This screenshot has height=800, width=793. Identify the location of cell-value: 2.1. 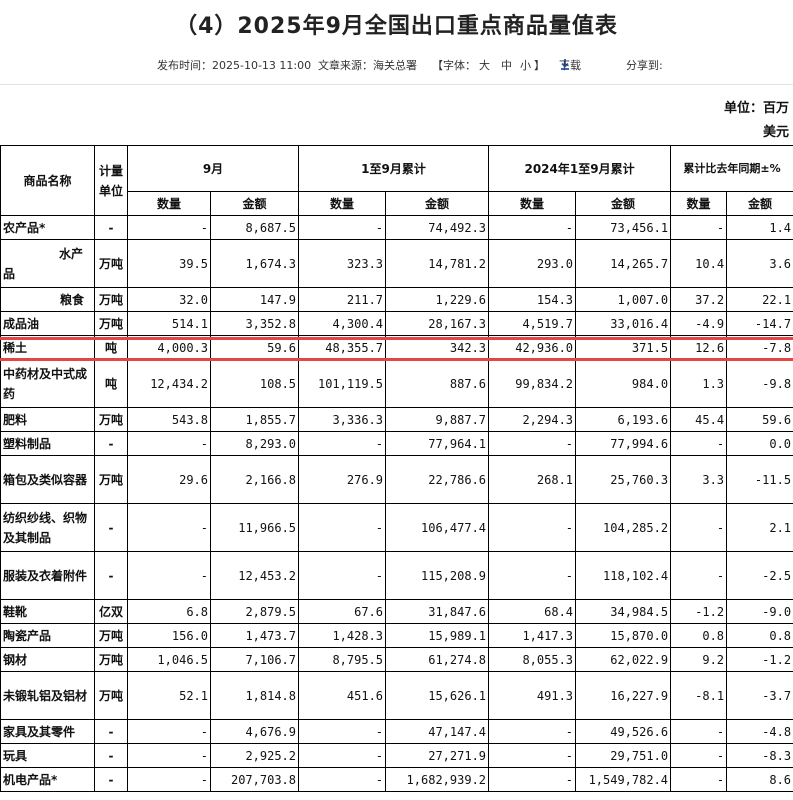
(759, 527).